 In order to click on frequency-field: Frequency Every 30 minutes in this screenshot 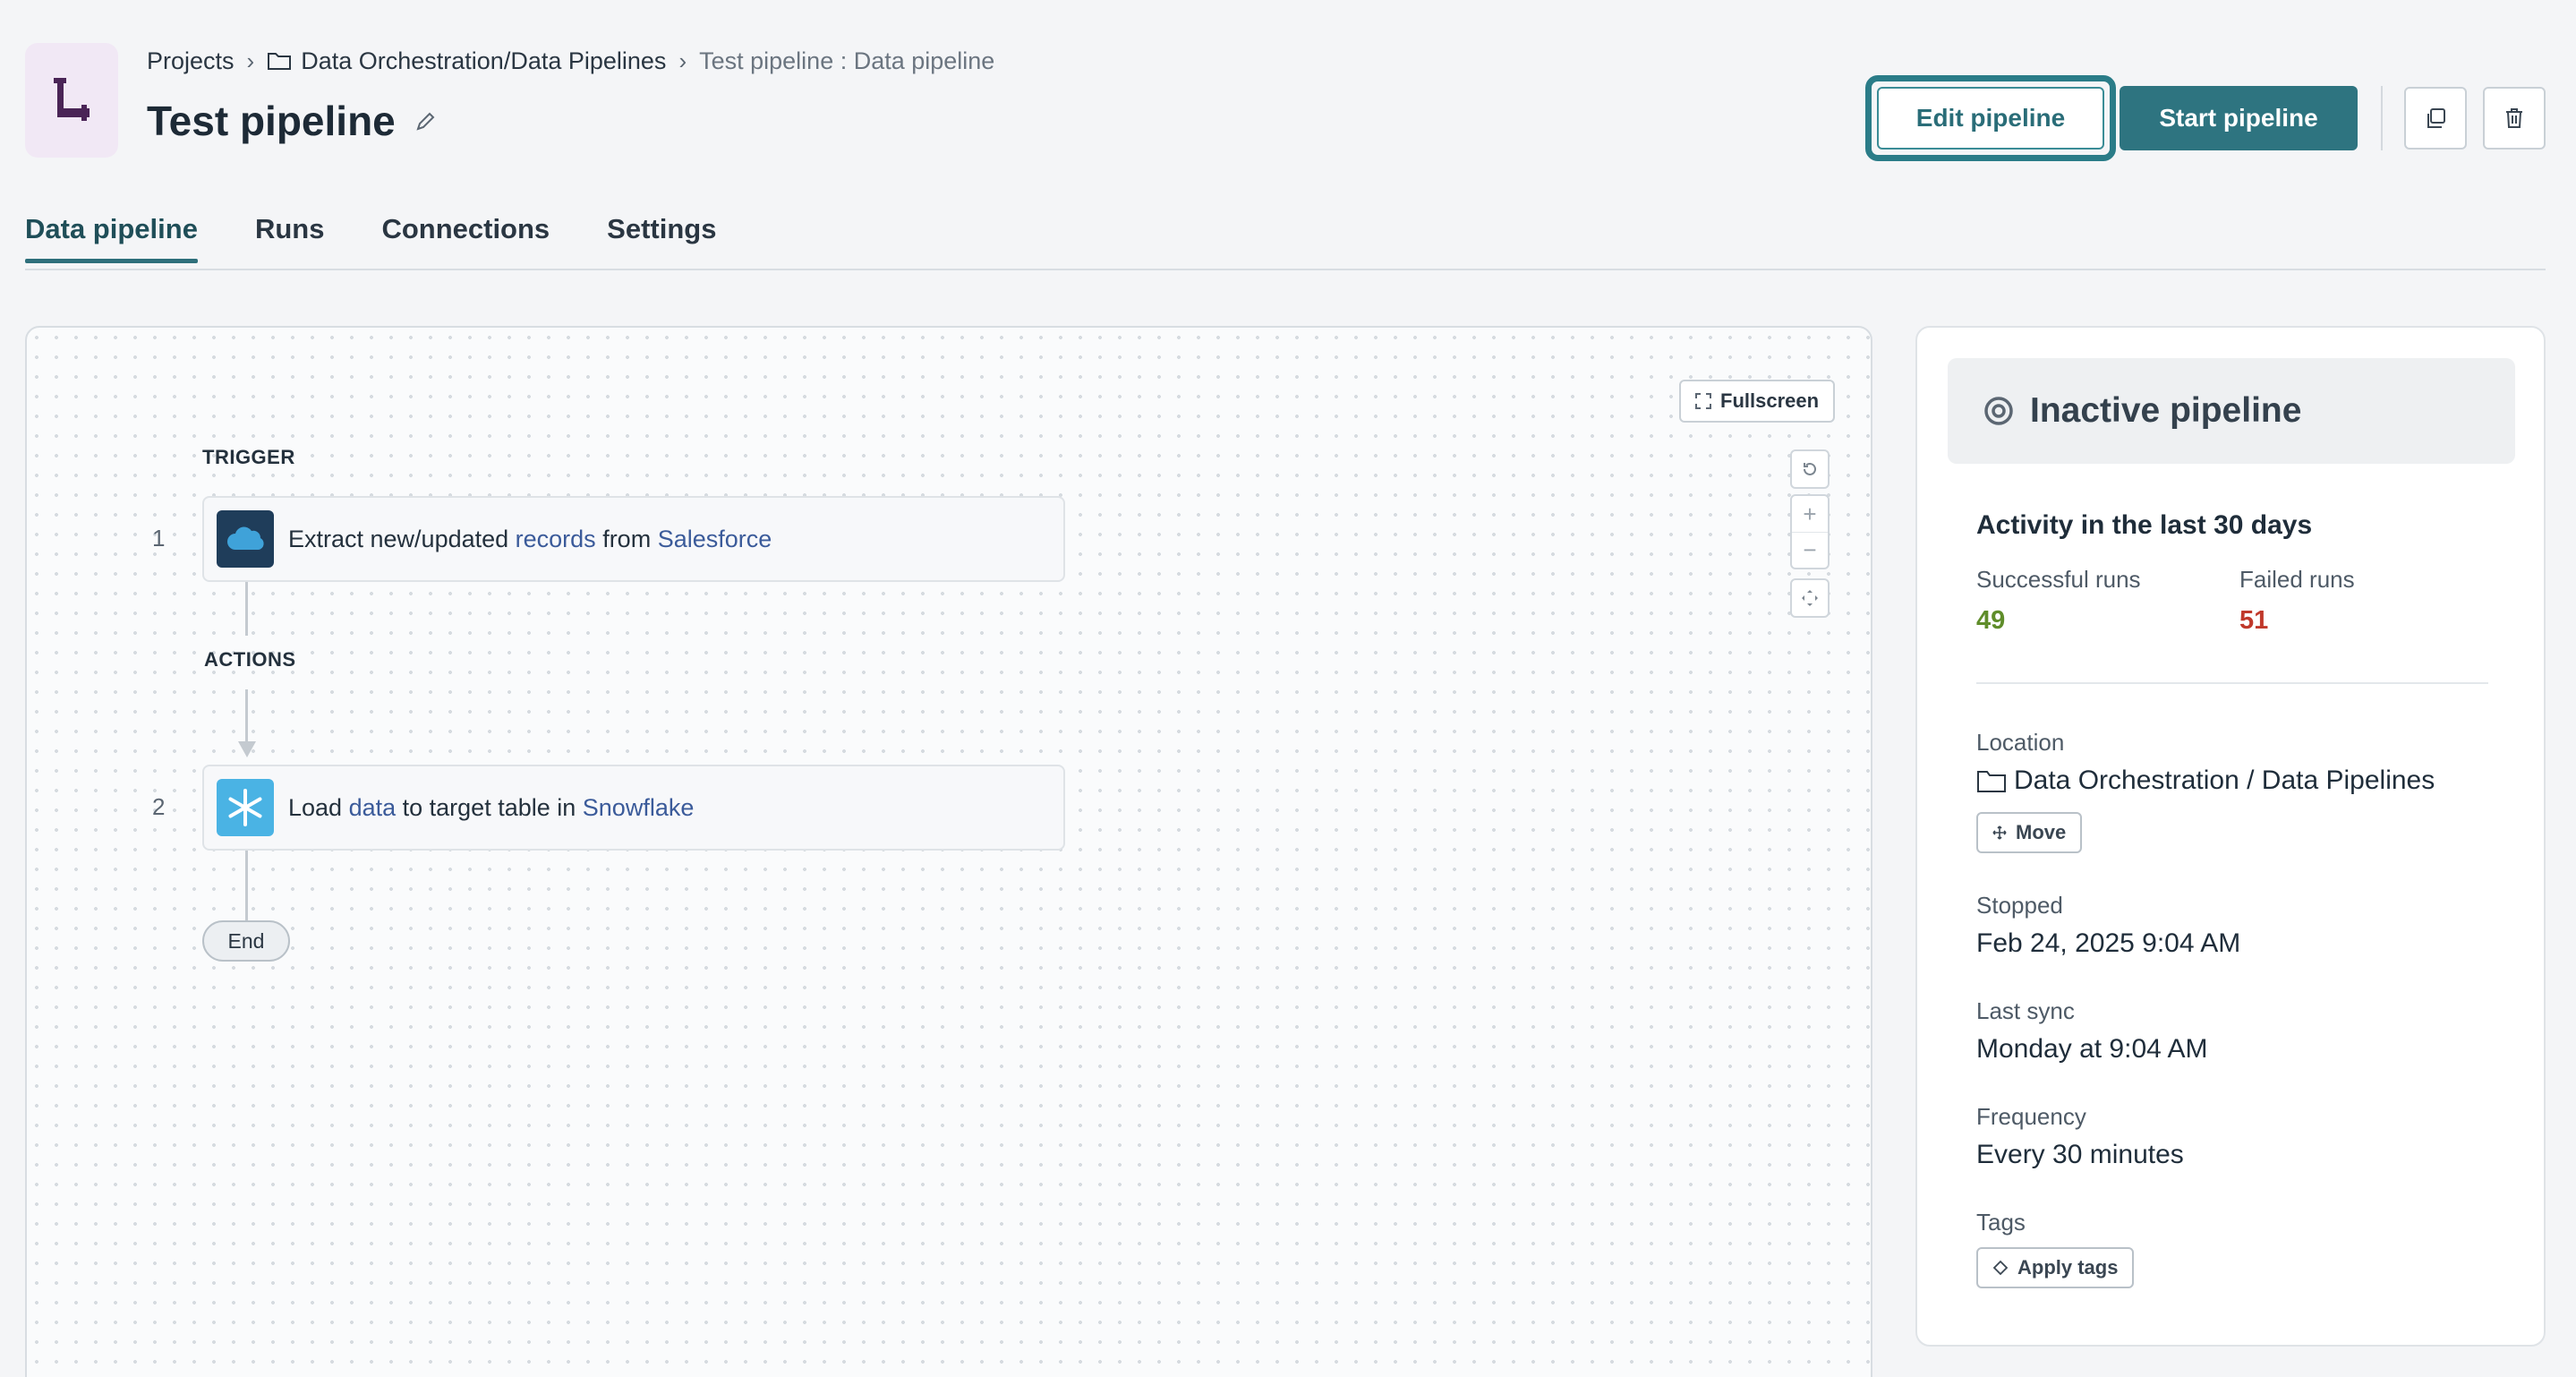, I will do `click(2080, 1136)`.